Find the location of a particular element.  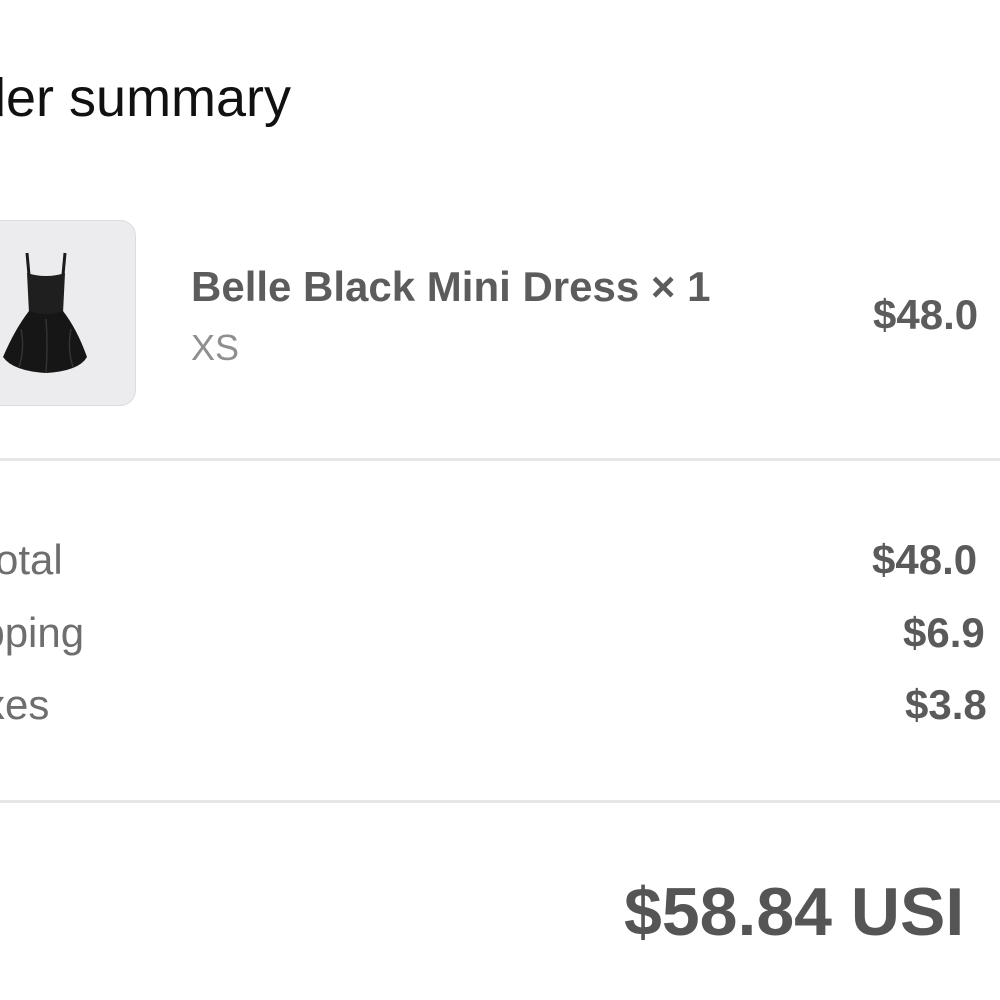

taxes-label: xes is located at coordinates (25, 704).